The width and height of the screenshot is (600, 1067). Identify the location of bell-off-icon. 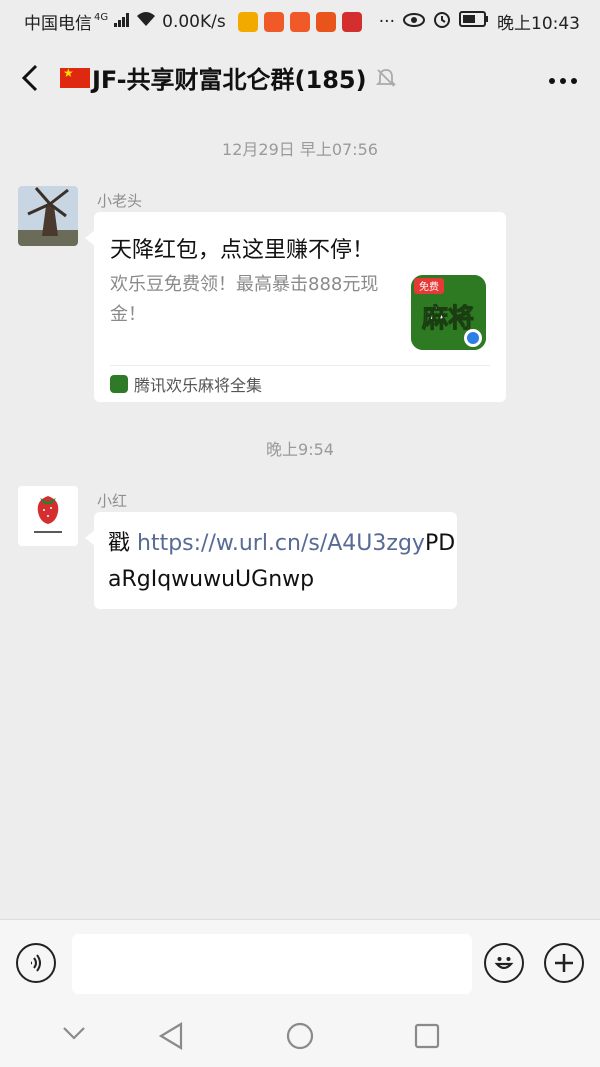
(386, 78).